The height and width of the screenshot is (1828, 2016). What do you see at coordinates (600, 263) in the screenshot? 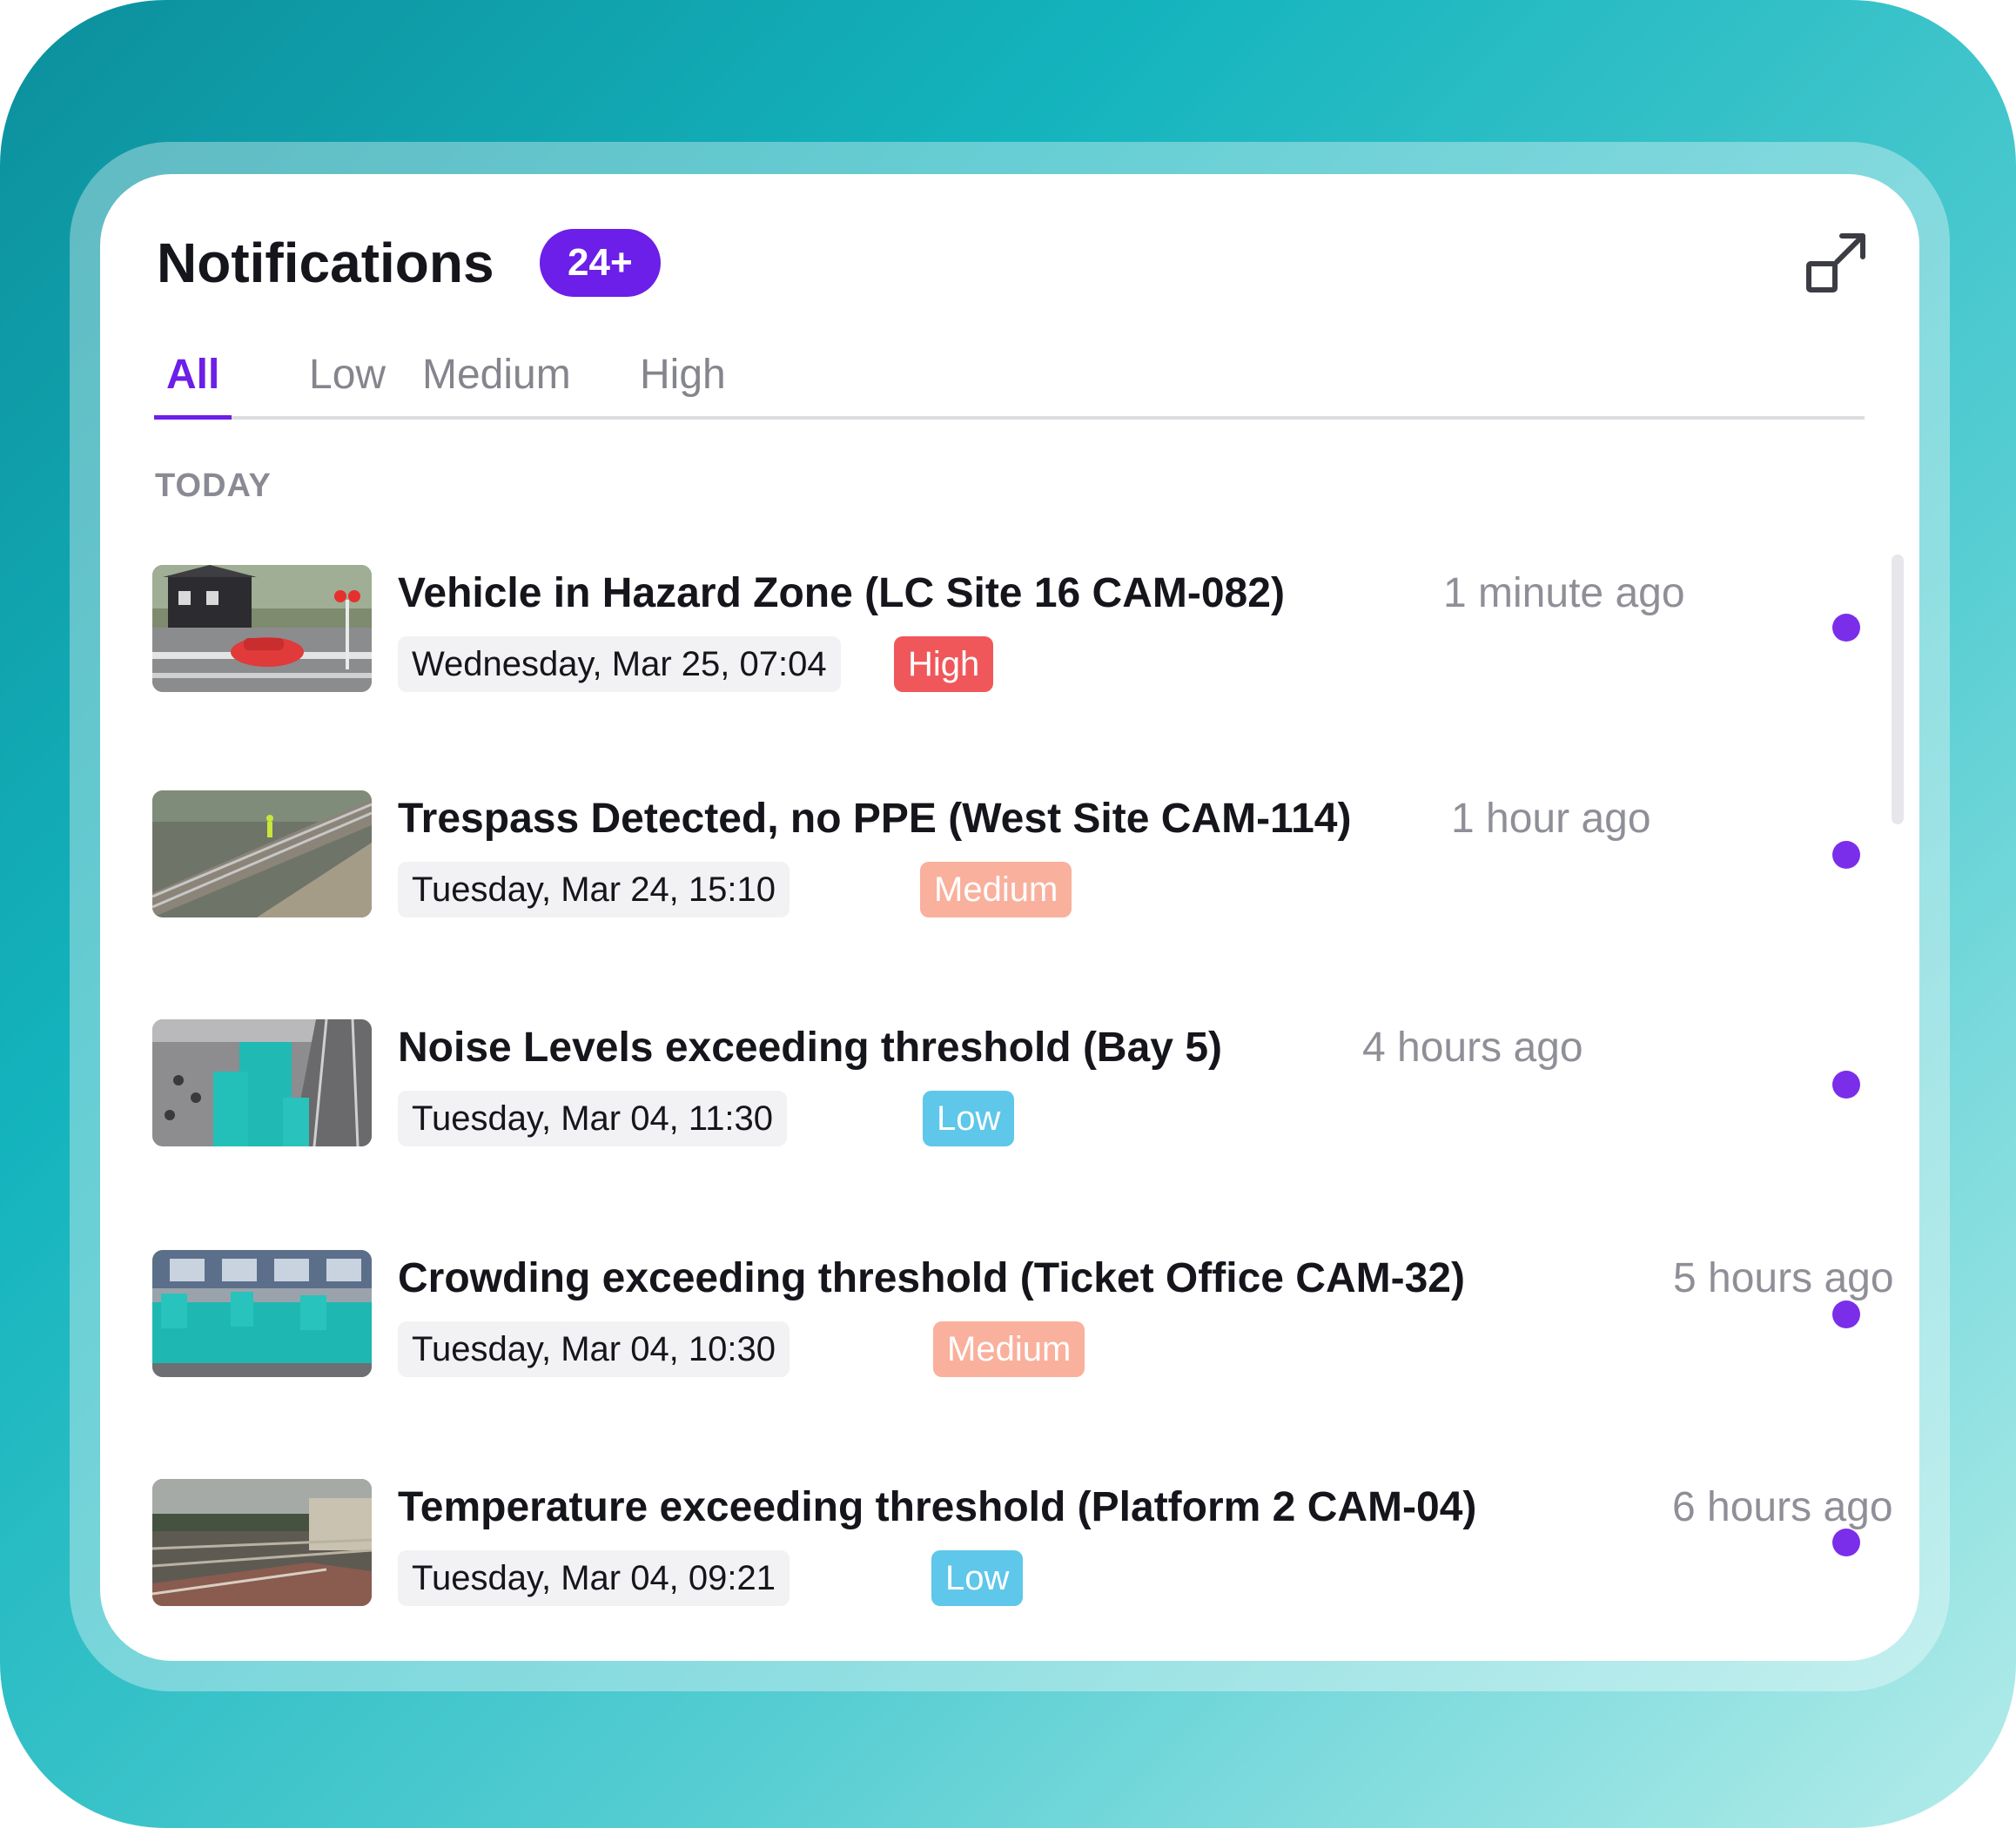
I see `notification-count-badge: 24+` at bounding box center [600, 263].